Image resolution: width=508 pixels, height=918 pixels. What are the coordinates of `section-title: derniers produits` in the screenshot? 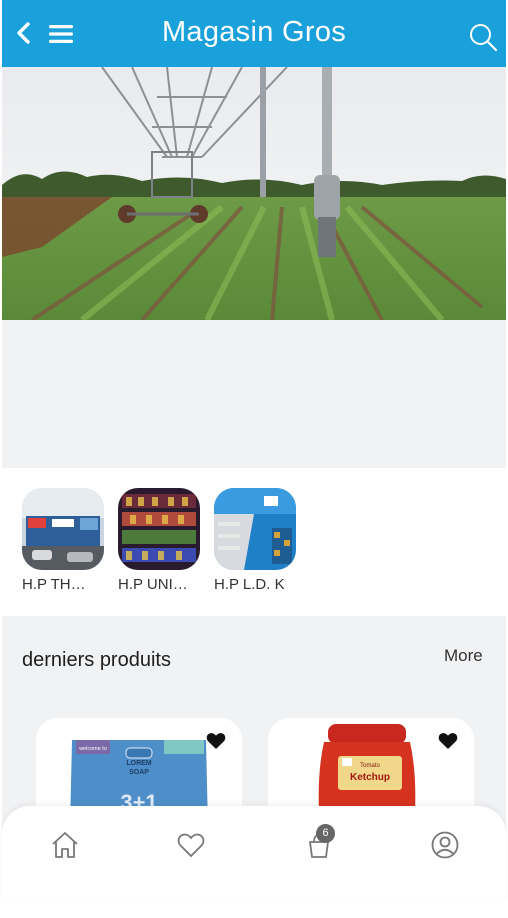 It's located at (96, 660).